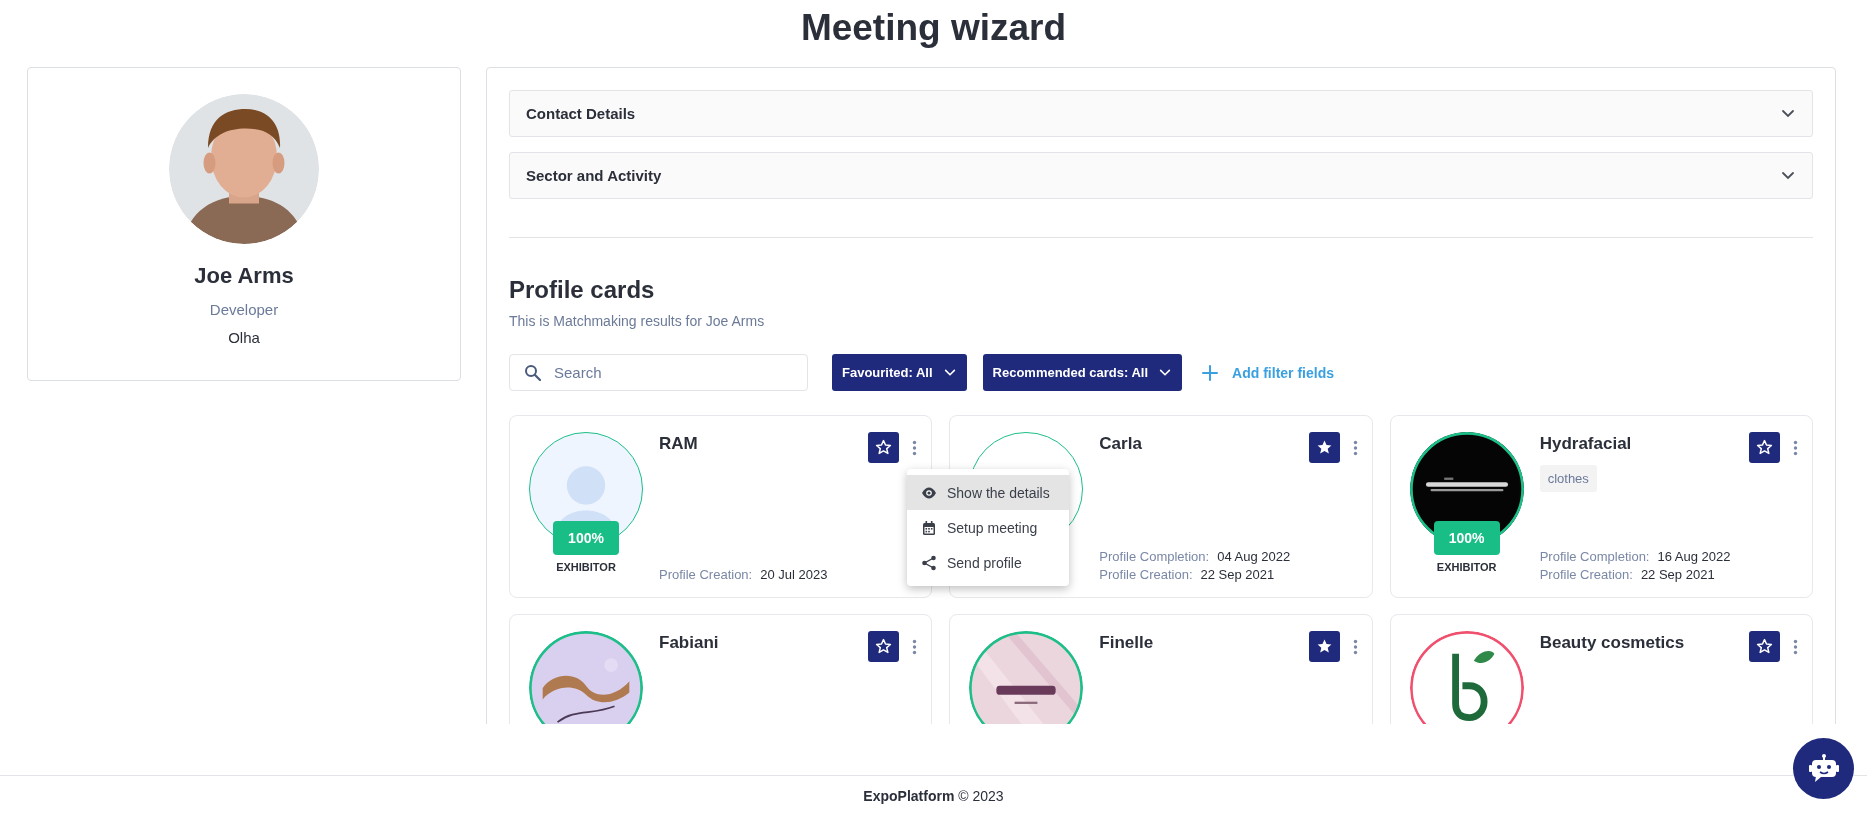 This screenshot has width=1867, height=815. What do you see at coordinates (929, 527) in the screenshot?
I see `calendar-icon` at bounding box center [929, 527].